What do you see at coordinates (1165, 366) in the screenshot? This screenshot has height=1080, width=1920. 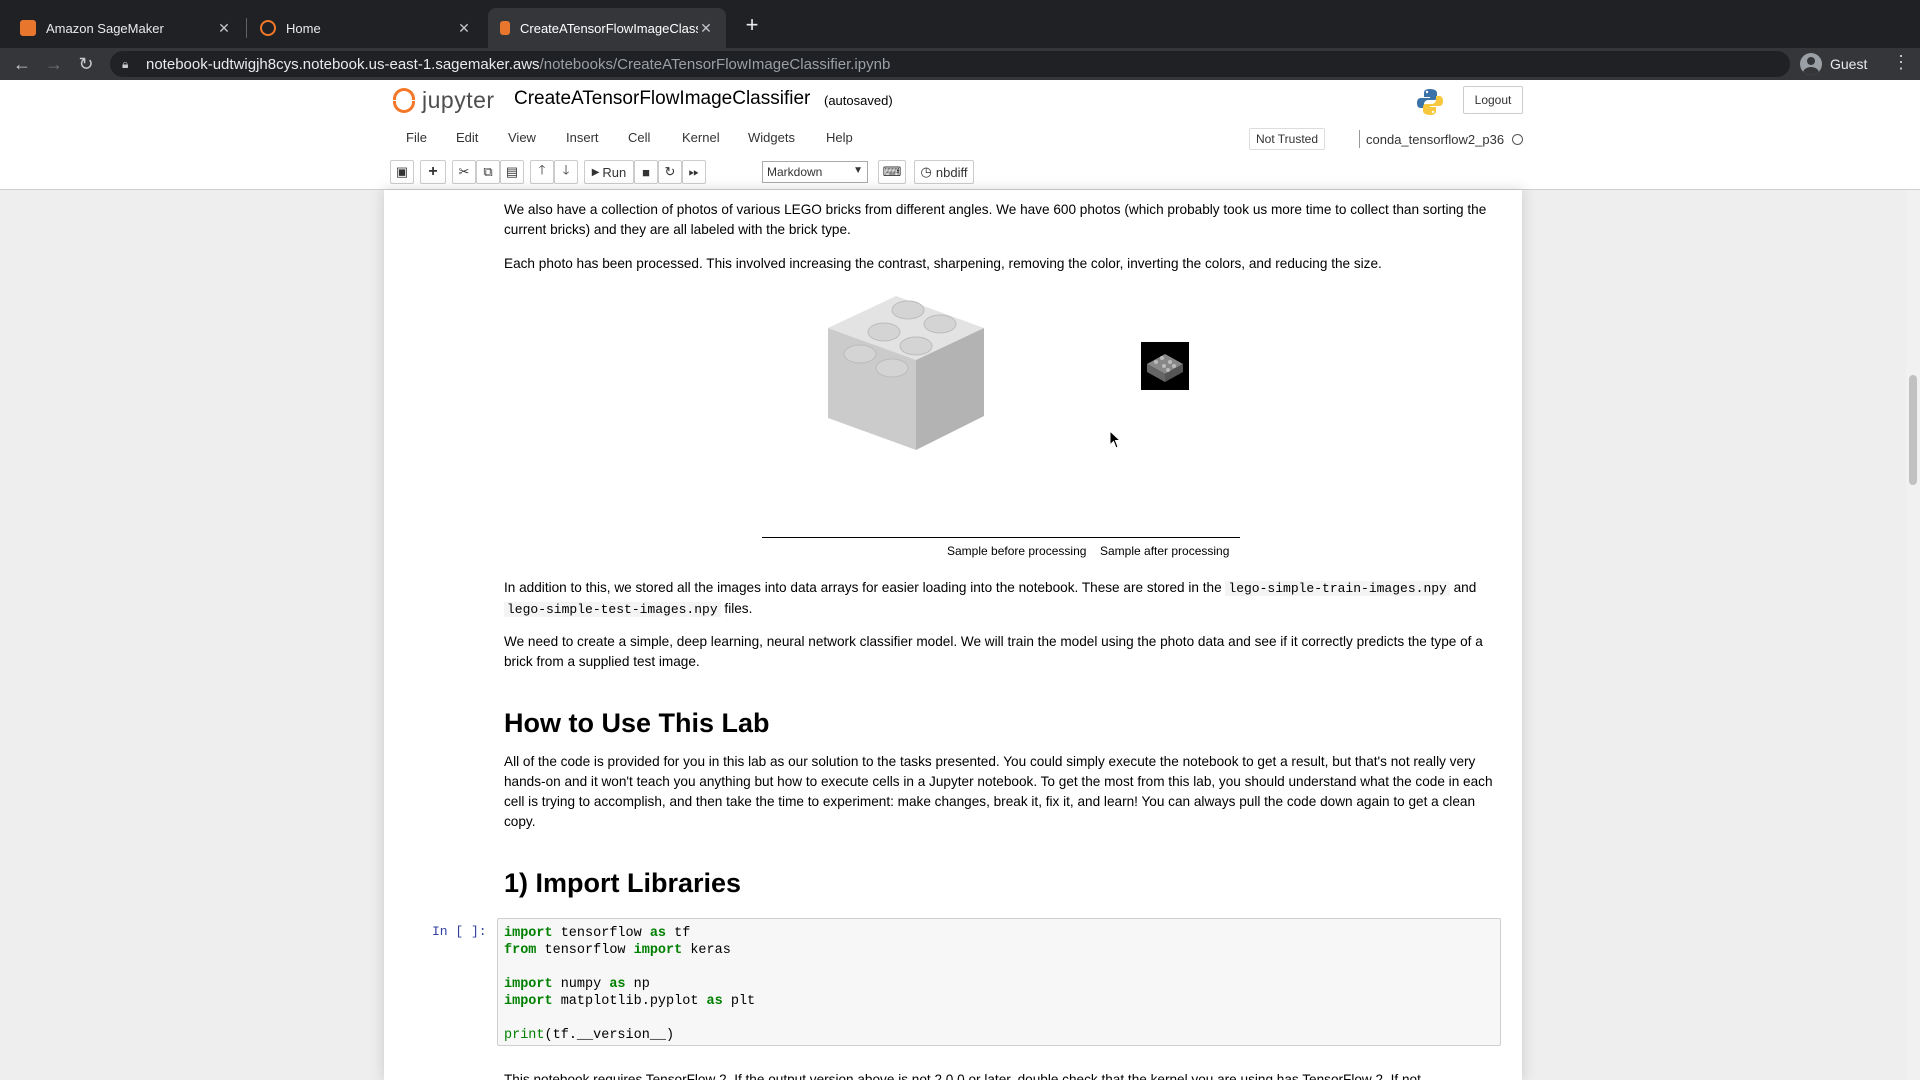 I see `lego-brick-after-image` at bounding box center [1165, 366].